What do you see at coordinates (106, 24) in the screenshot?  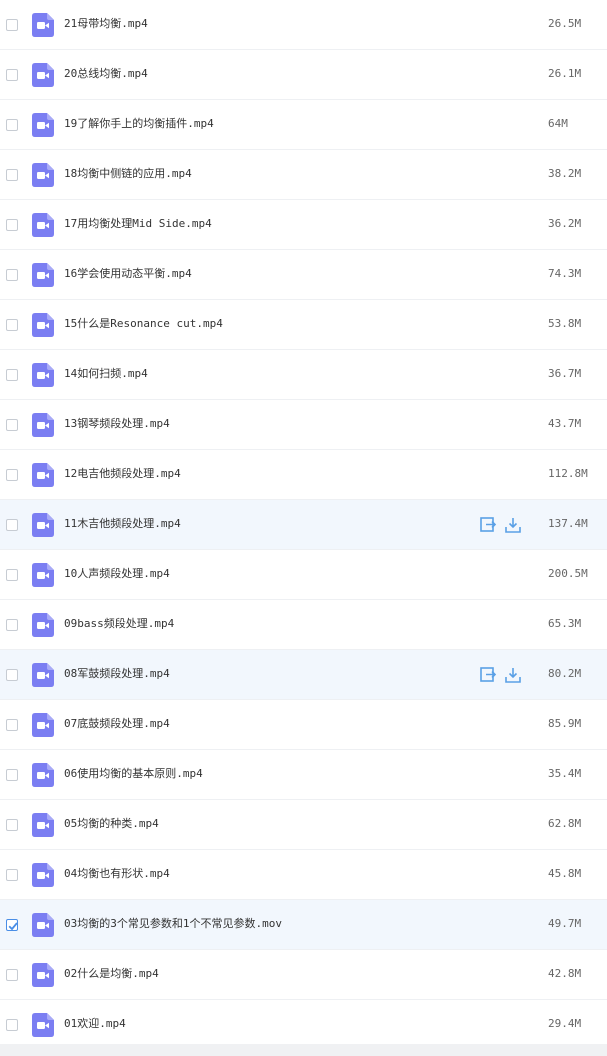 I see `file-name: 21母带均衡.mp4` at bounding box center [106, 24].